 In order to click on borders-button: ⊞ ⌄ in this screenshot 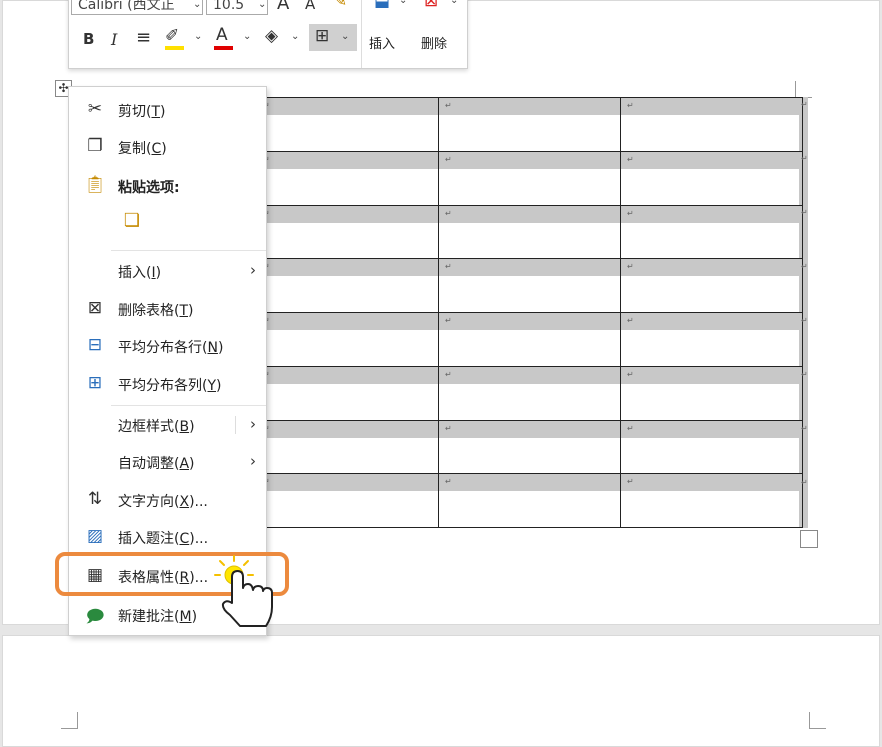, I will do `click(333, 37)`.